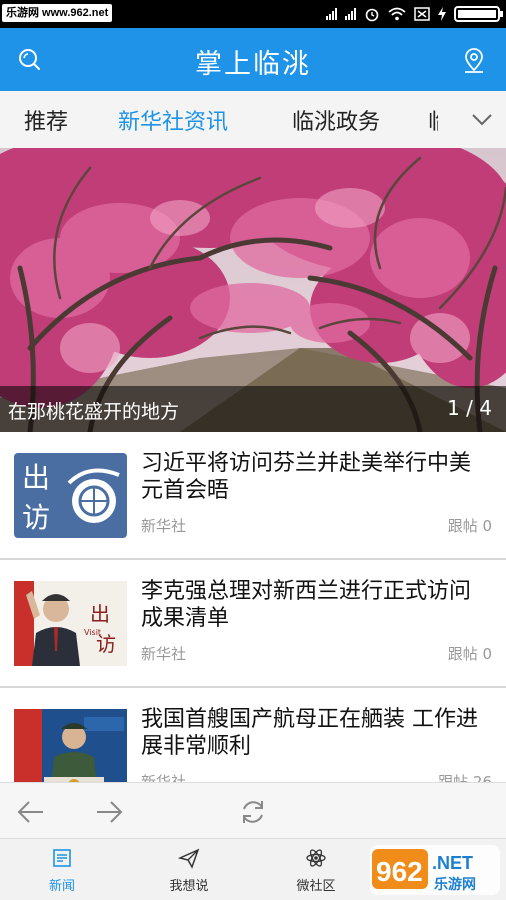  What do you see at coordinates (331, 14) in the screenshot?
I see `signal-icon` at bounding box center [331, 14].